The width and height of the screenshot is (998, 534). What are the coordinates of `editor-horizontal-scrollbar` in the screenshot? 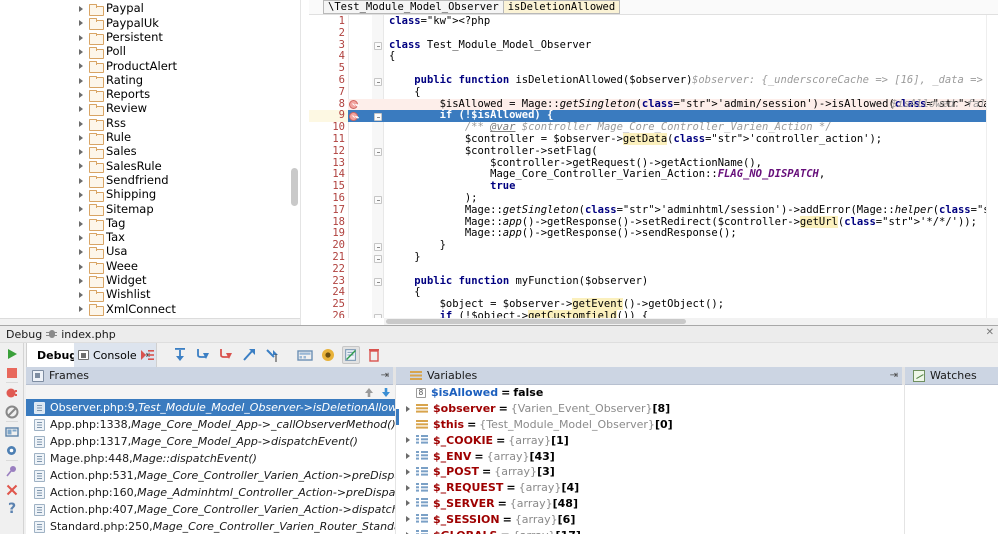 It's located at (691, 321).